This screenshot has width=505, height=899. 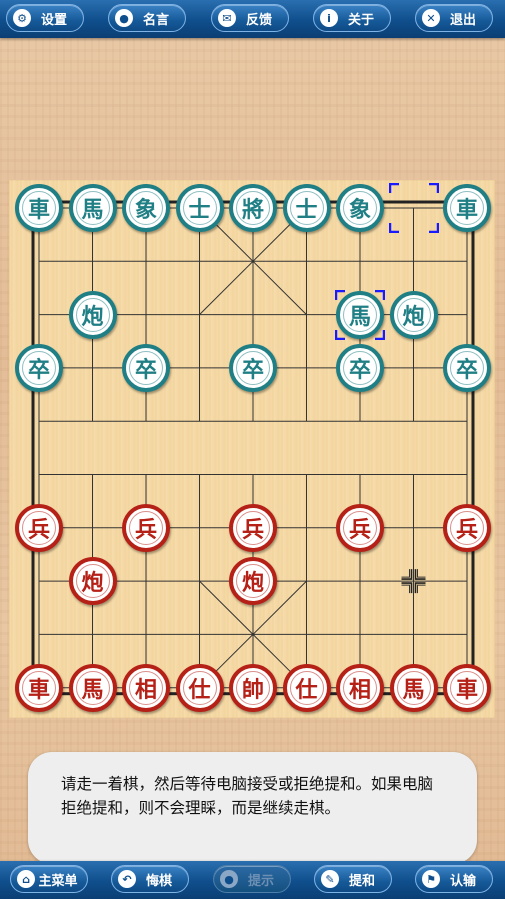 I want to click on flag-icon: ⚑, so click(x=431, y=879).